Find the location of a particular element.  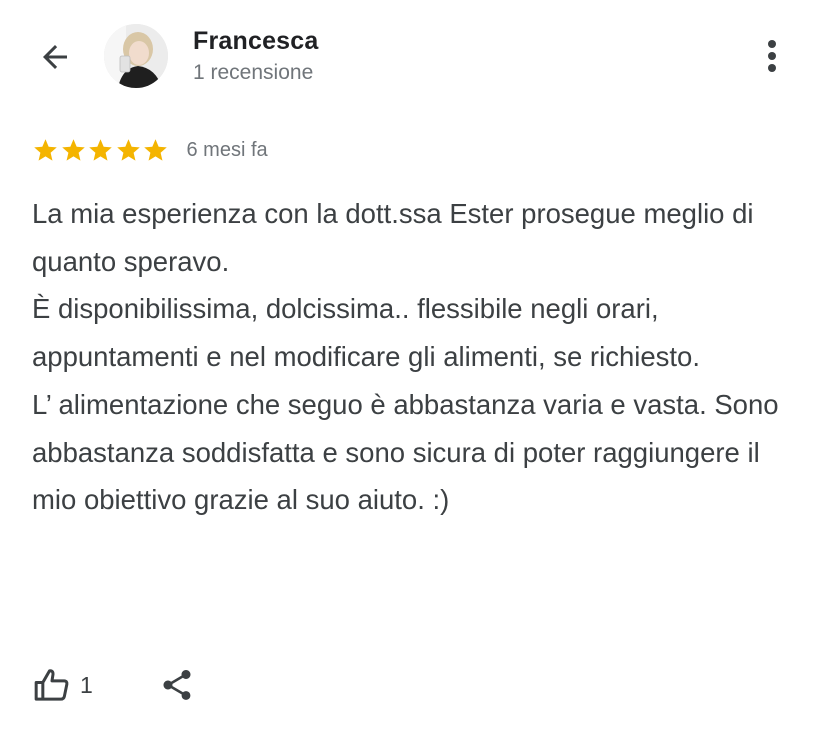

rating-row: 6 mesi fa is located at coordinates (150, 150).